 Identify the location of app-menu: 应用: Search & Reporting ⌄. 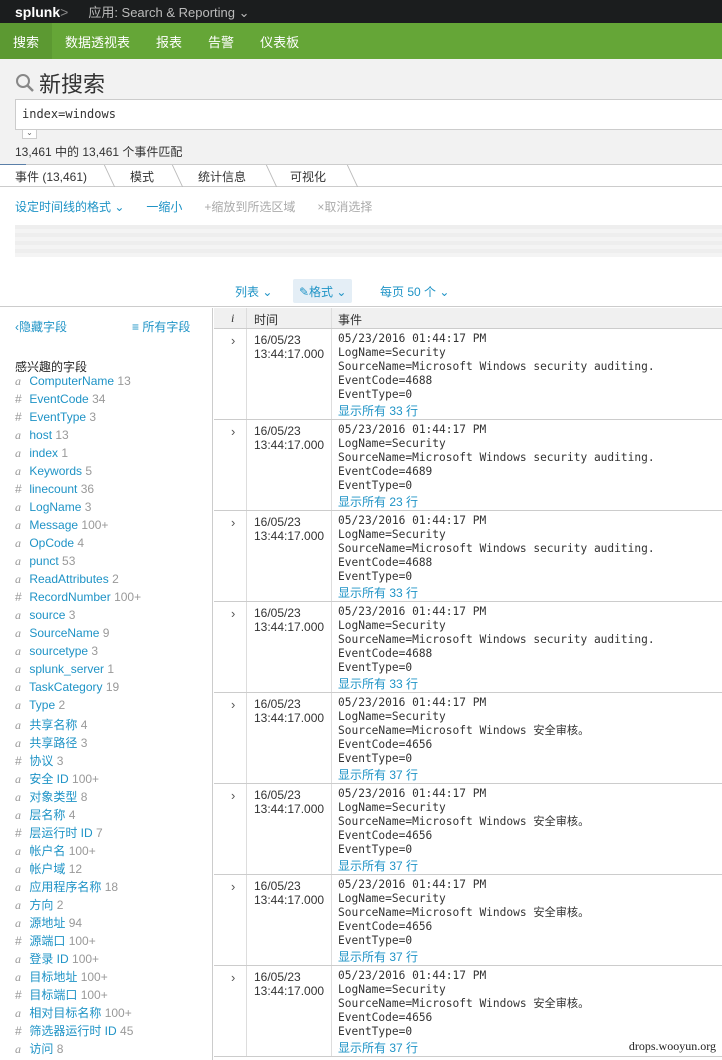
(168, 11).